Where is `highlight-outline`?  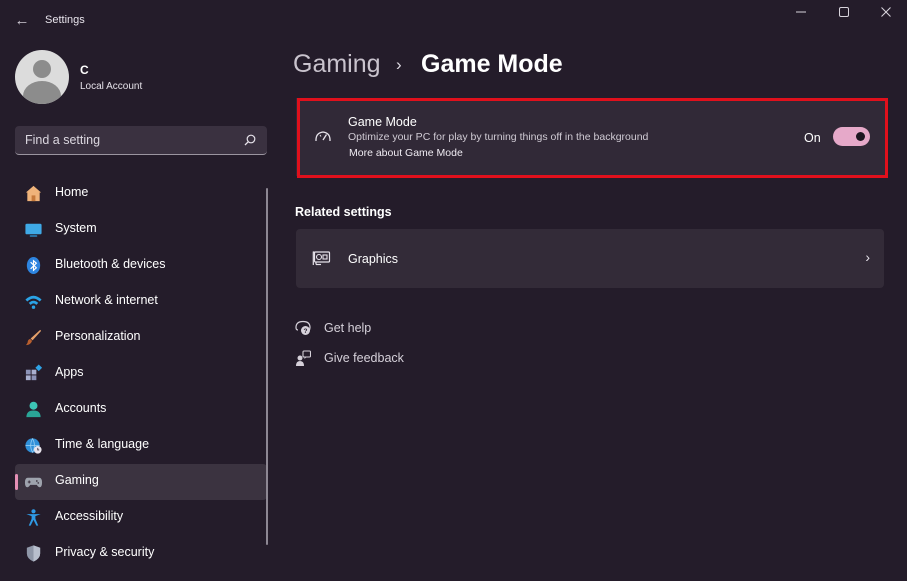 highlight-outline is located at coordinates (592, 138).